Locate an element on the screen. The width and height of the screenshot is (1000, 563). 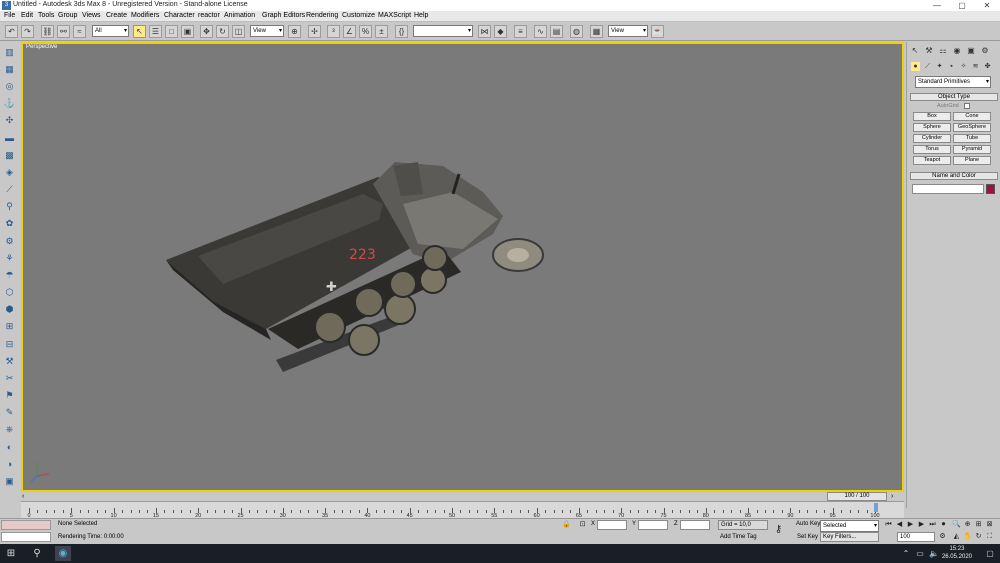
minimize-button: — is located at coordinates (937, 5).